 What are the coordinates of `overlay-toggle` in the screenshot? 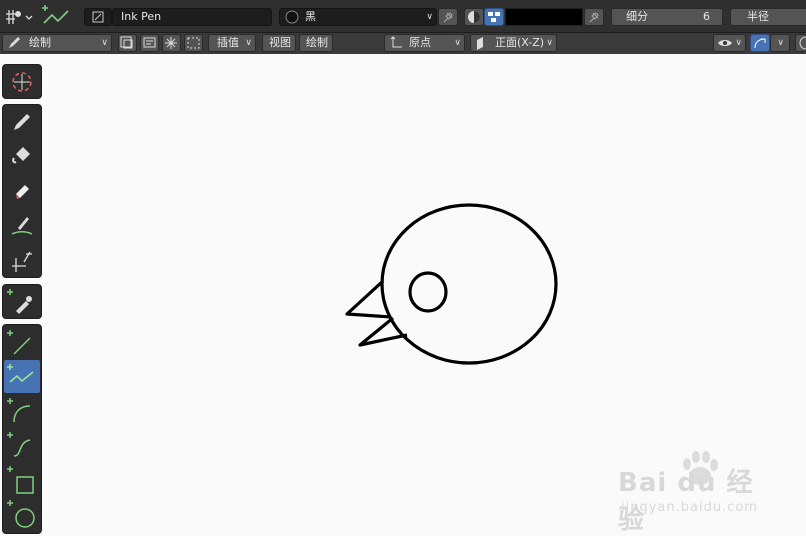 It's located at (800, 43).